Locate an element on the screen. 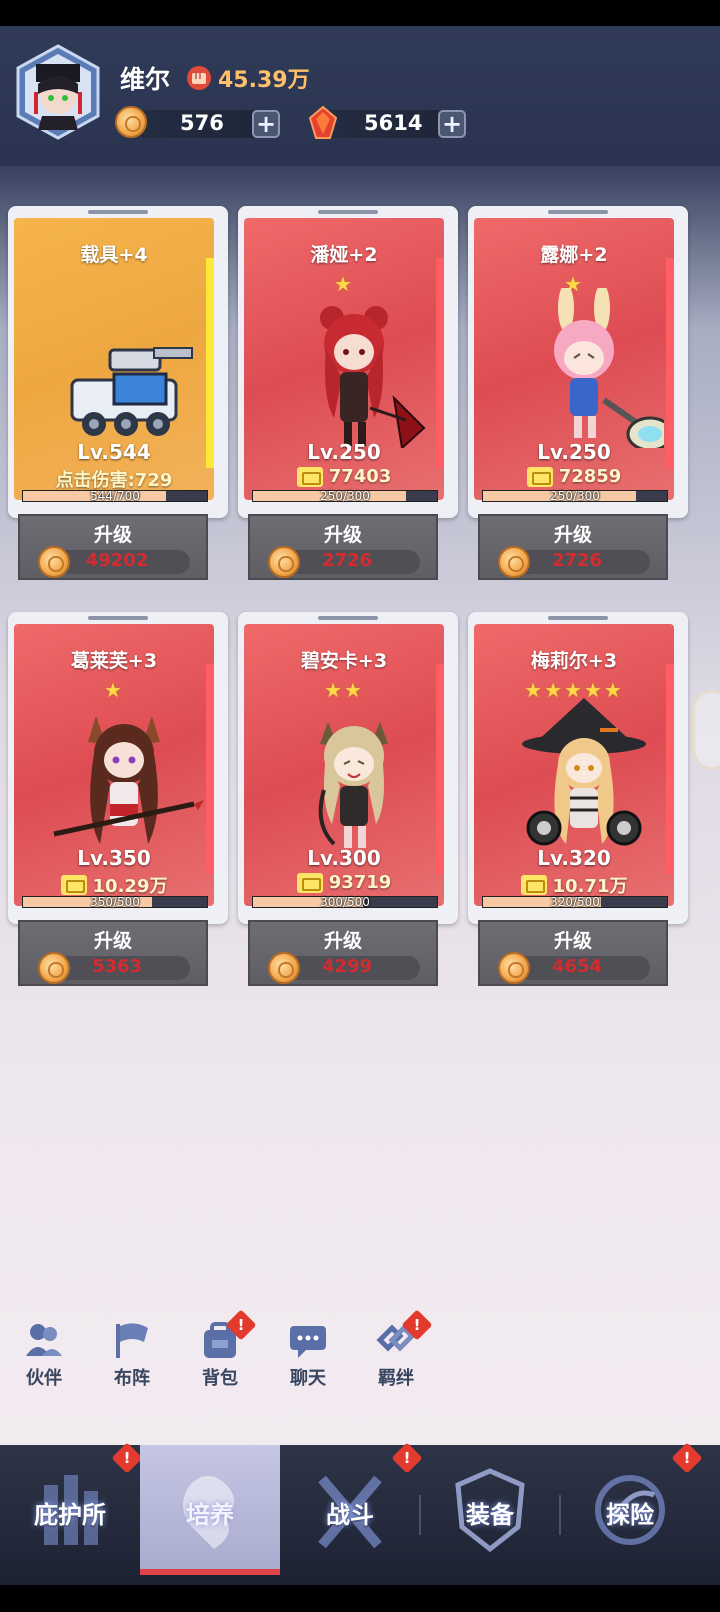 The width and height of the screenshot is (720, 1612). bottom-nav: 庇护所 ! 培养 战斗 ! 装备 探险 ! is located at coordinates (360, 1513).